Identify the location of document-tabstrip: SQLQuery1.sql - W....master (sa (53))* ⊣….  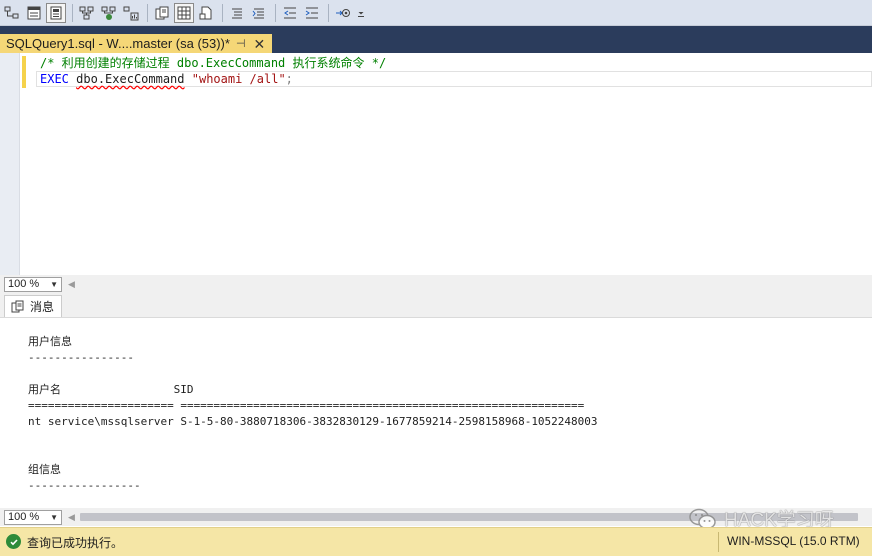
(436, 39).